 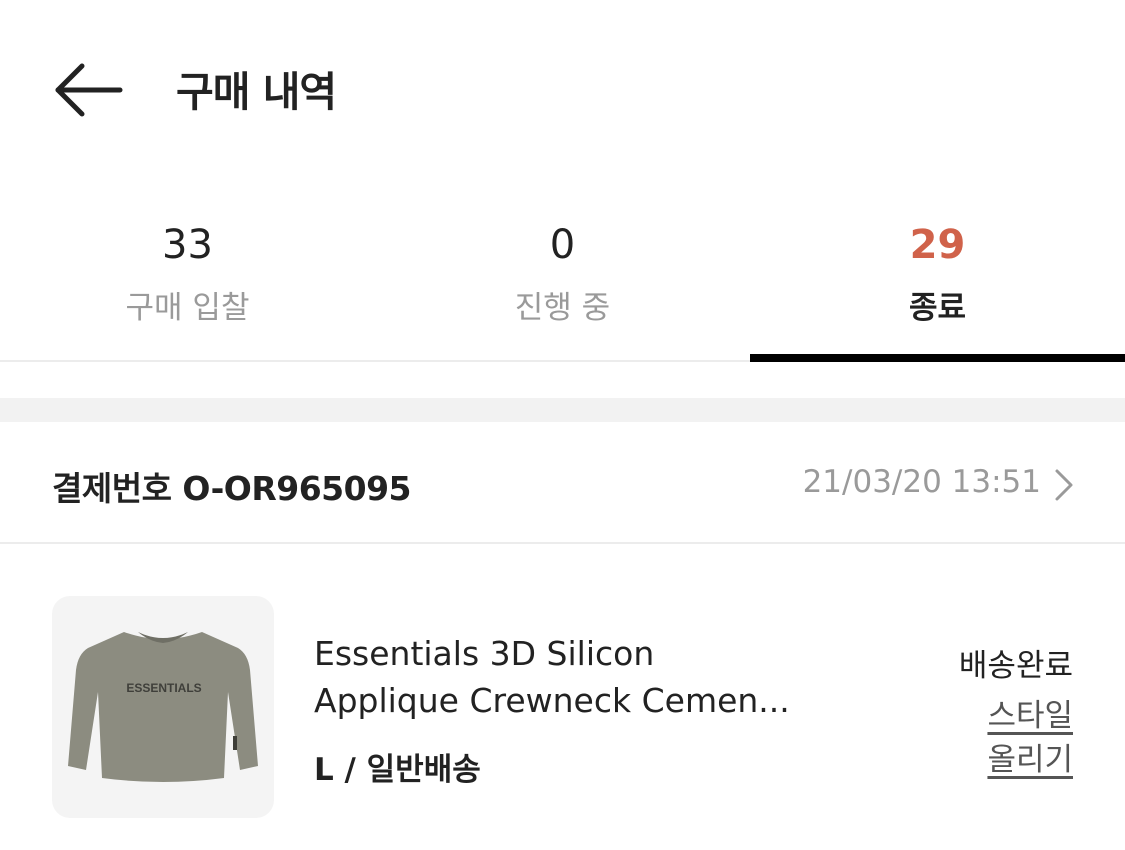 What do you see at coordinates (187, 245) in the screenshot?
I see `tab-bidding-count: 33` at bounding box center [187, 245].